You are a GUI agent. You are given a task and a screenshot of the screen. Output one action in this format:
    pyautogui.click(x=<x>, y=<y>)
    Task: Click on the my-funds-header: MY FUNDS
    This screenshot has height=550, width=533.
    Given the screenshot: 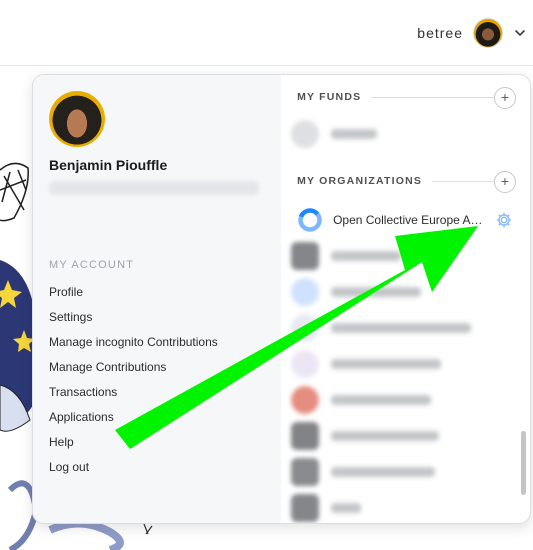 What is the action you would take?
    pyautogui.click(x=399, y=97)
    